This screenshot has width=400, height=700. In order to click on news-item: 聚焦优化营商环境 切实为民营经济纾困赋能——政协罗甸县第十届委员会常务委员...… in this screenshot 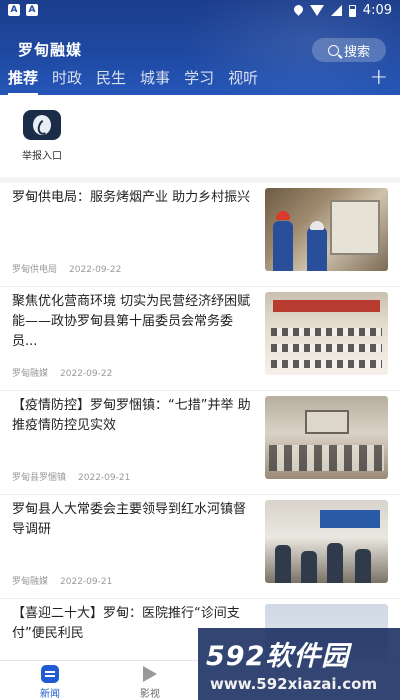, I will do `click(200, 339)`.